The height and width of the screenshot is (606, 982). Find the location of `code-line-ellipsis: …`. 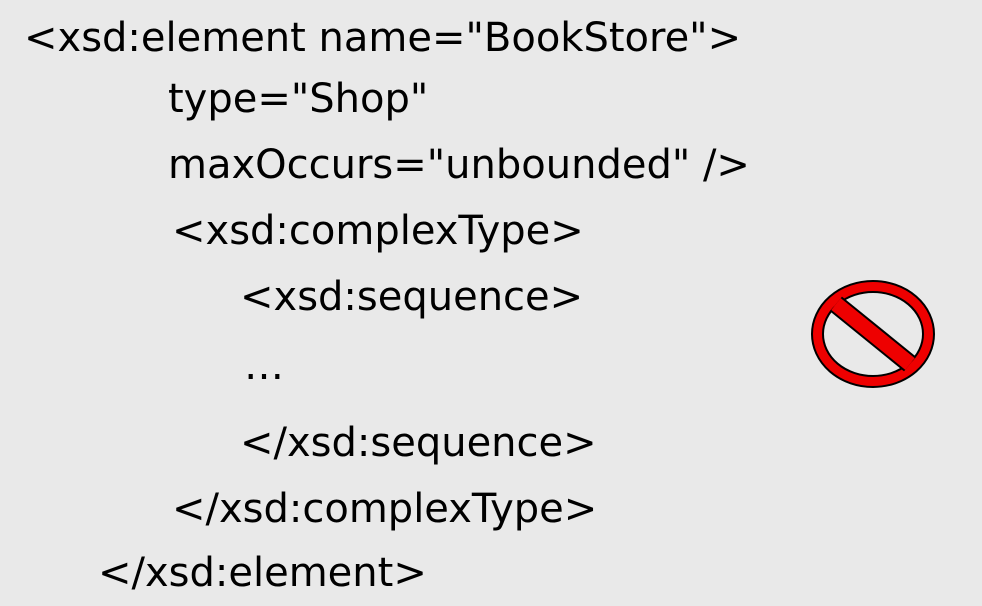

code-line-ellipsis: … is located at coordinates (264, 366).